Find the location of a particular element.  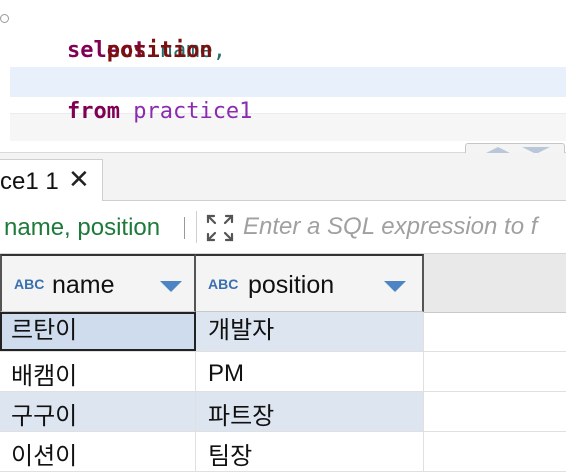

fold-toggle-icon is located at coordinates (4, 18).